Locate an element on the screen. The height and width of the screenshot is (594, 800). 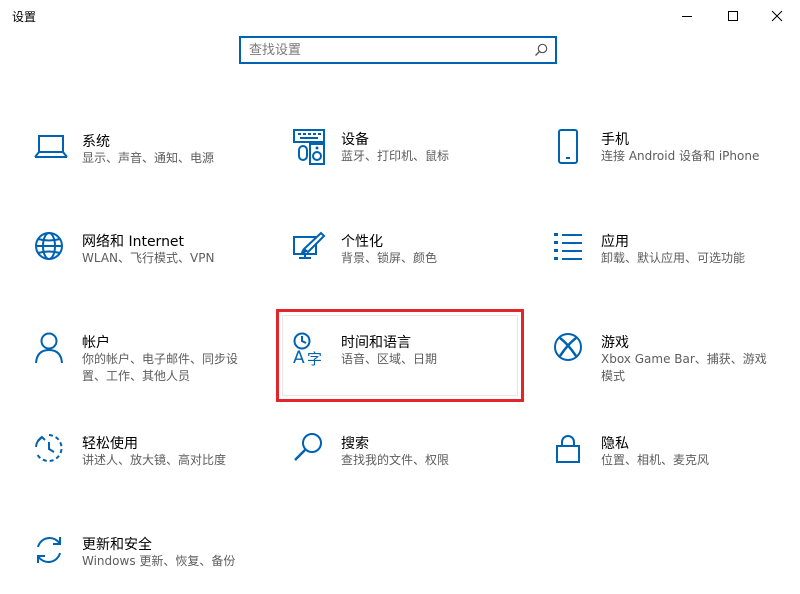
item-desc: WLAN、飞行模式、VPN is located at coordinates (148, 258).